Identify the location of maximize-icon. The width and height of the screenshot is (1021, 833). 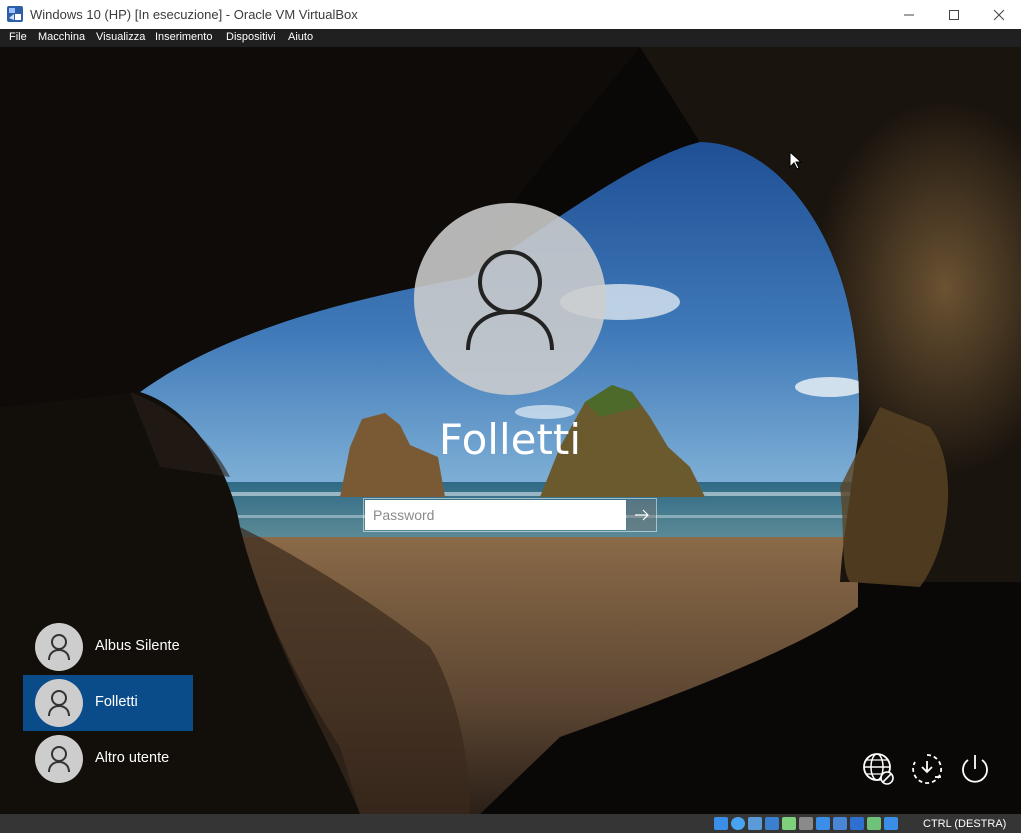
(954, 14).